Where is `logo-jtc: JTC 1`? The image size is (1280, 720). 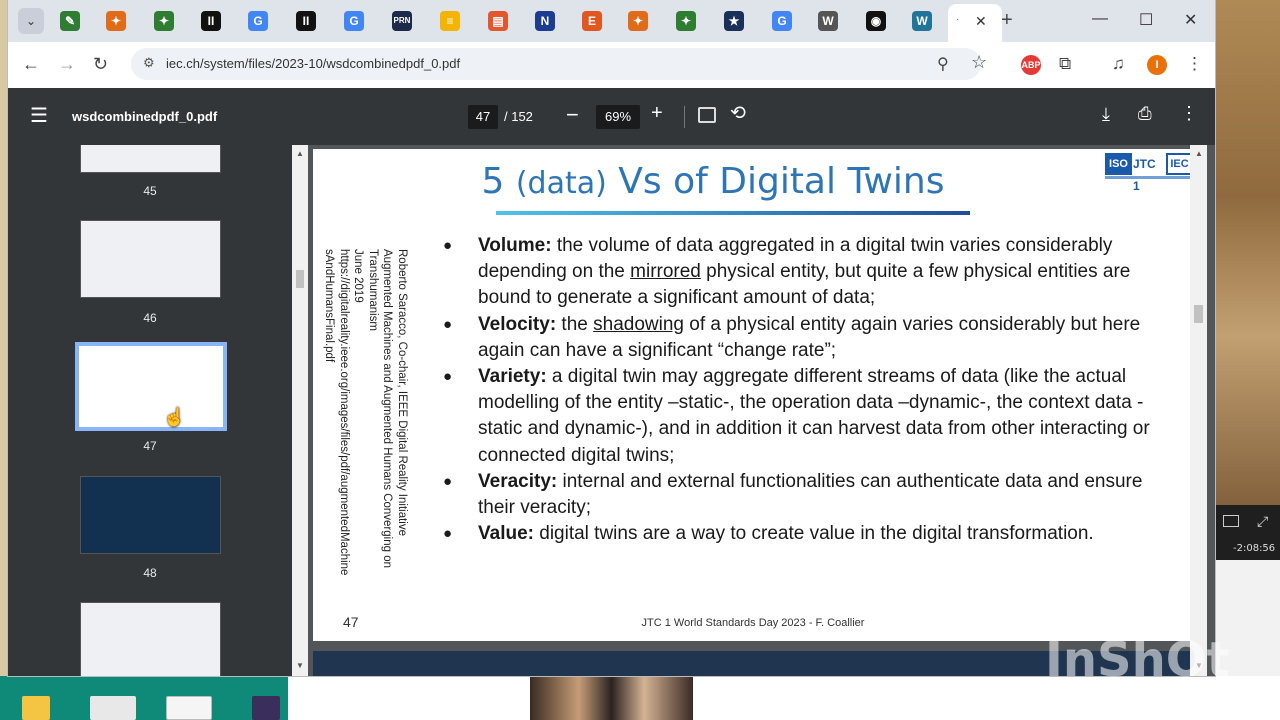 logo-jtc: JTC 1 is located at coordinates (1144, 175).